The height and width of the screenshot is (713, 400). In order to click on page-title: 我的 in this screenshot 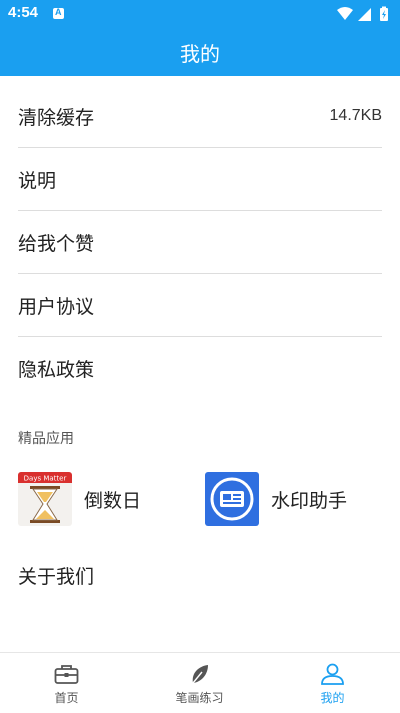, I will do `click(200, 53)`.